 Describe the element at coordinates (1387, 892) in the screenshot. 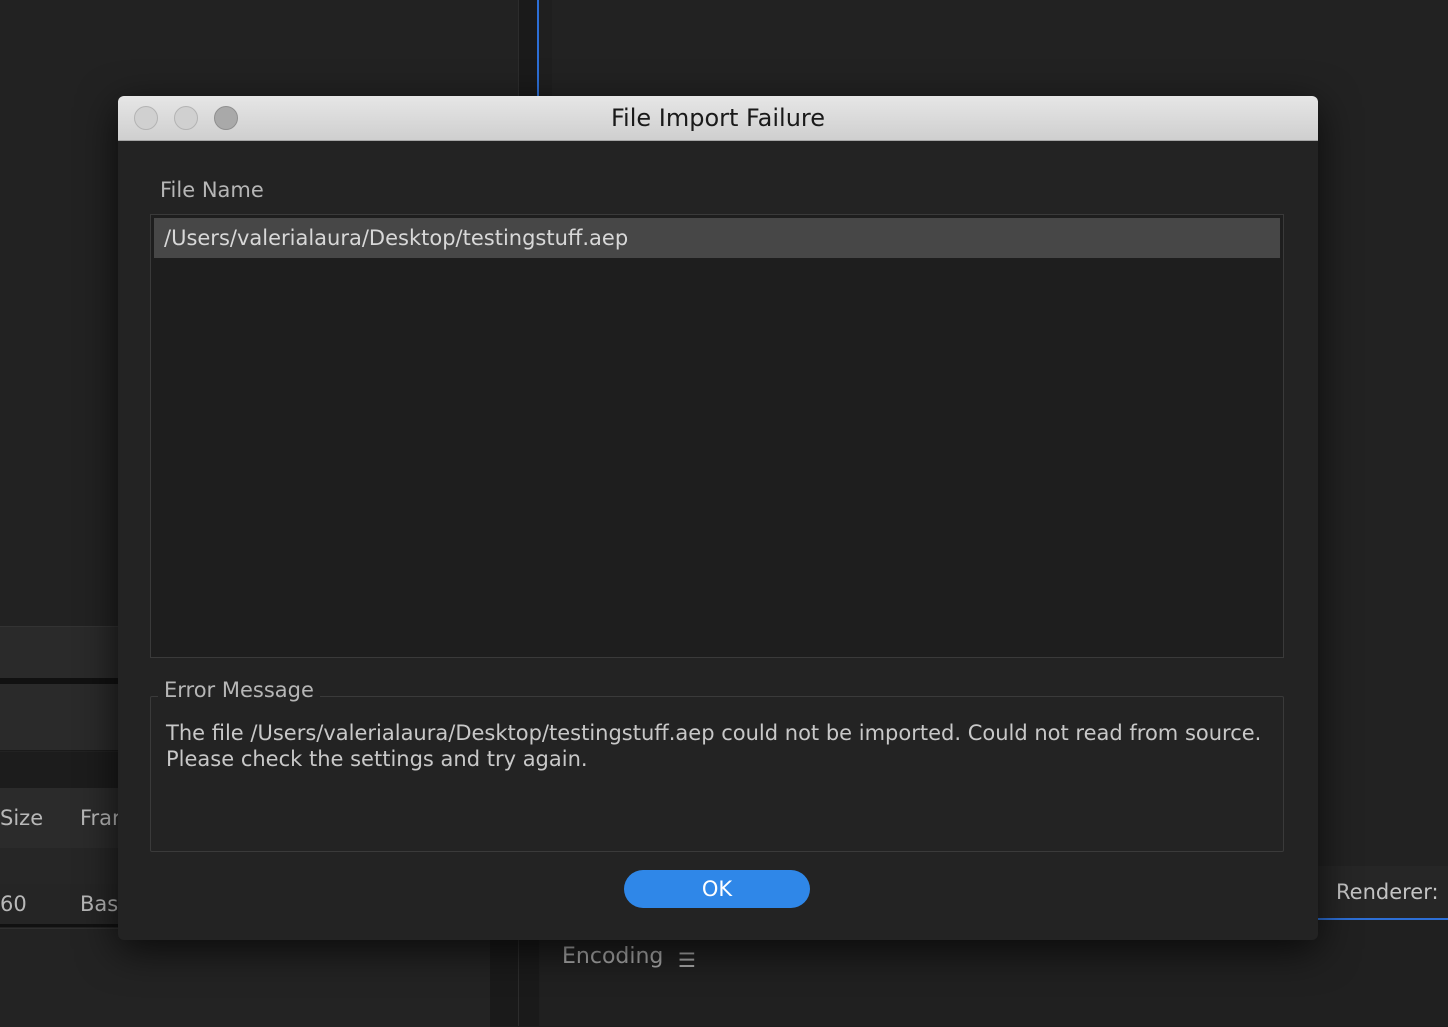

I see `renderer-label: Renderer:` at that location.